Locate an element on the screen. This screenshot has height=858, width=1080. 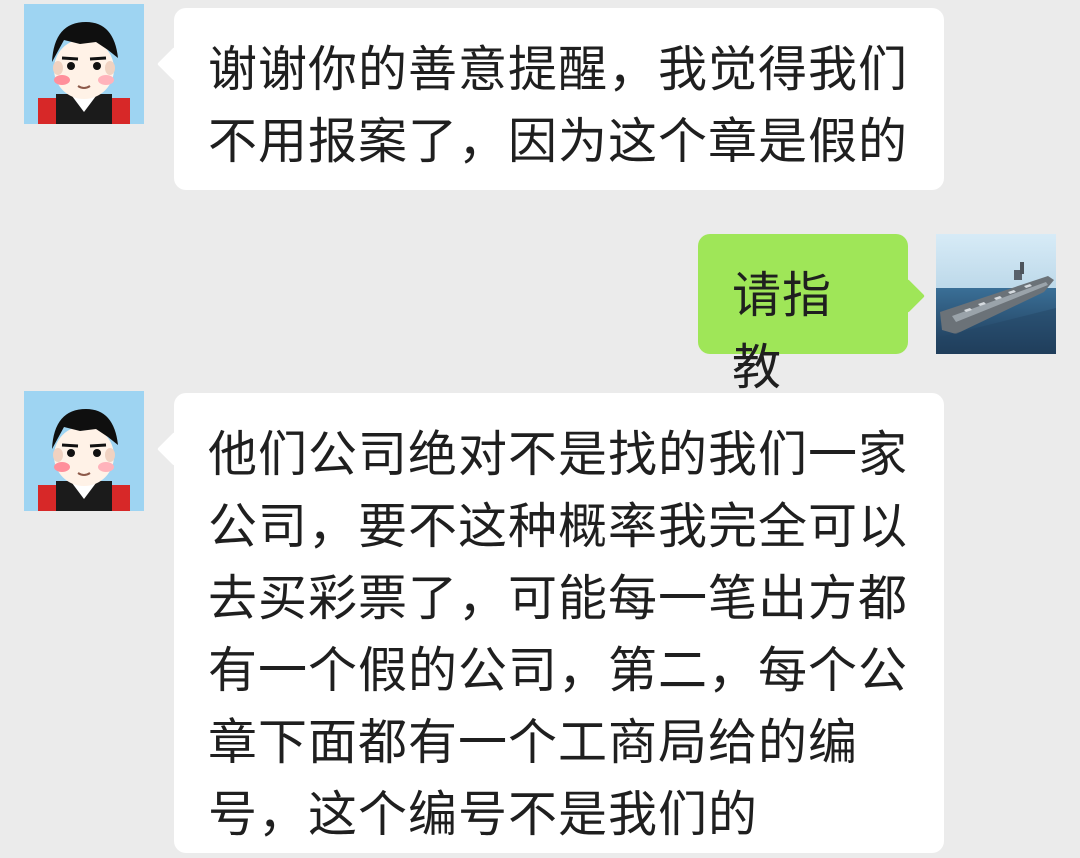
message-bubble: 请指教 is located at coordinates (803, 315).